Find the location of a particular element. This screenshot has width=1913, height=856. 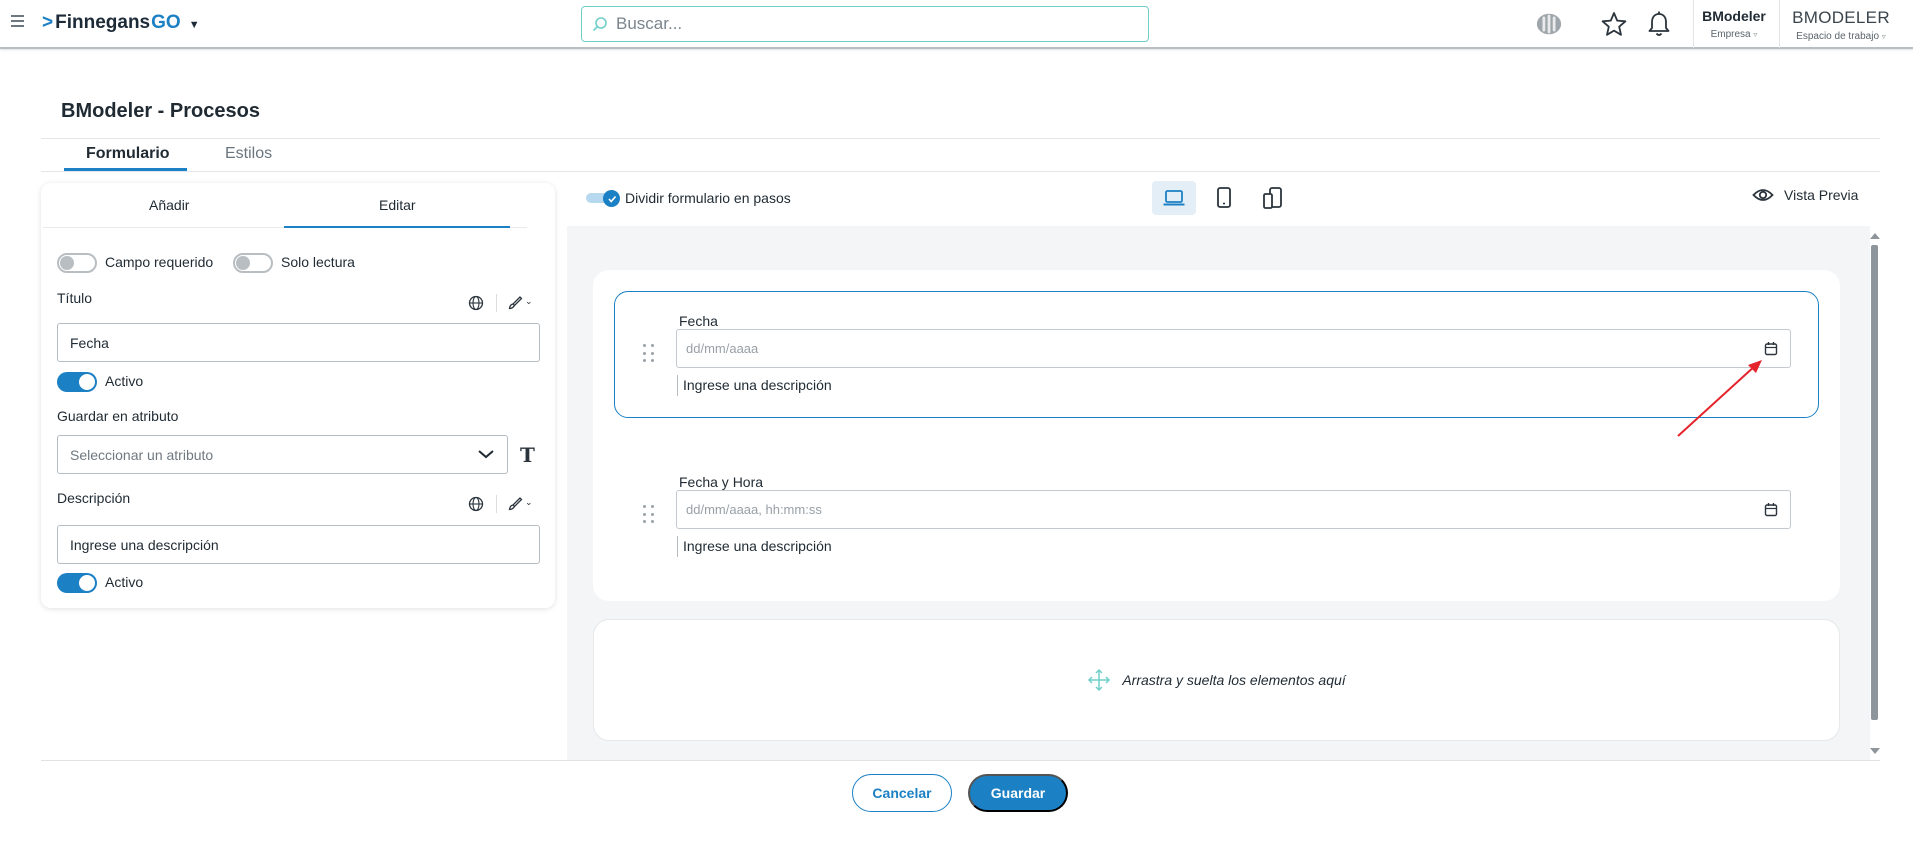

canvas-scrollbar is located at coordinates (1875, 493).